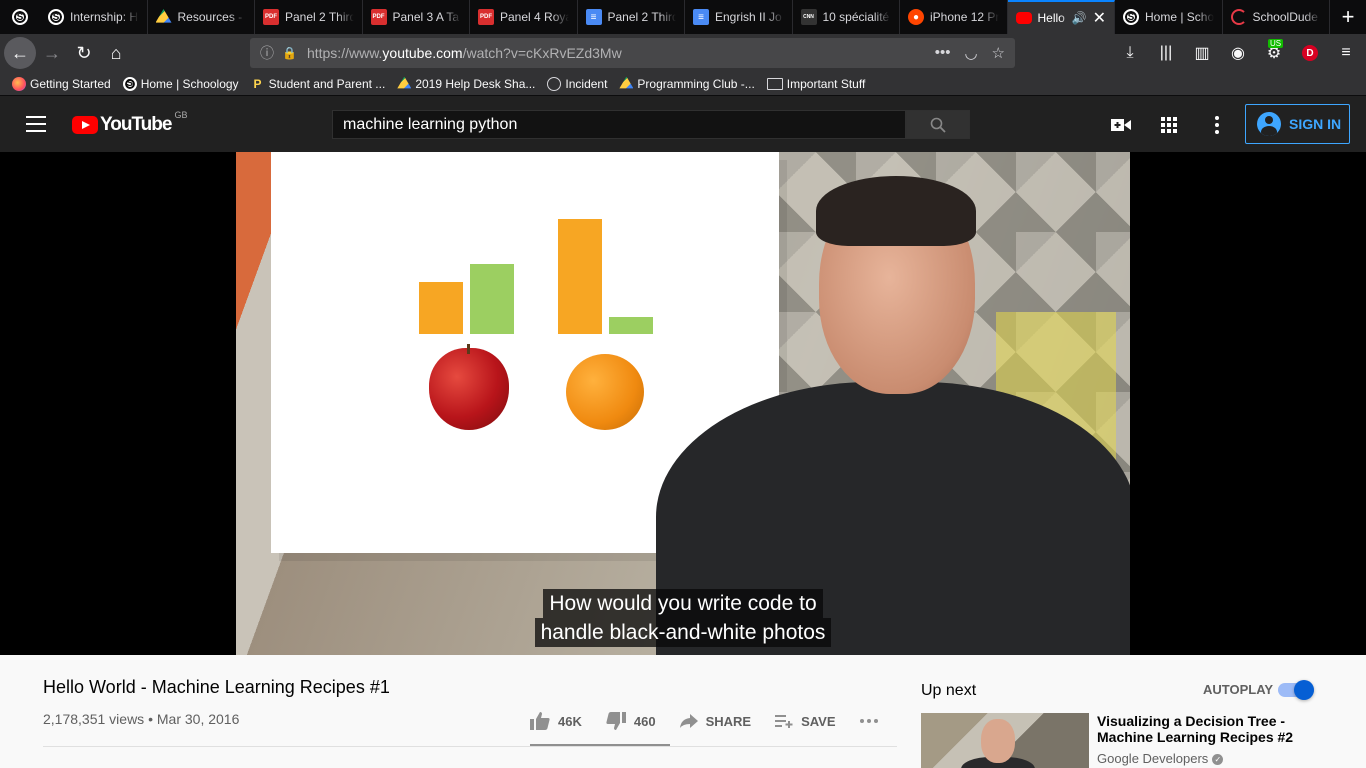 This screenshot has height=768, width=1366. Describe the element at coordinates (61, 83) in the screenshot. I see `bookmark-item: Getting Started` at that location.